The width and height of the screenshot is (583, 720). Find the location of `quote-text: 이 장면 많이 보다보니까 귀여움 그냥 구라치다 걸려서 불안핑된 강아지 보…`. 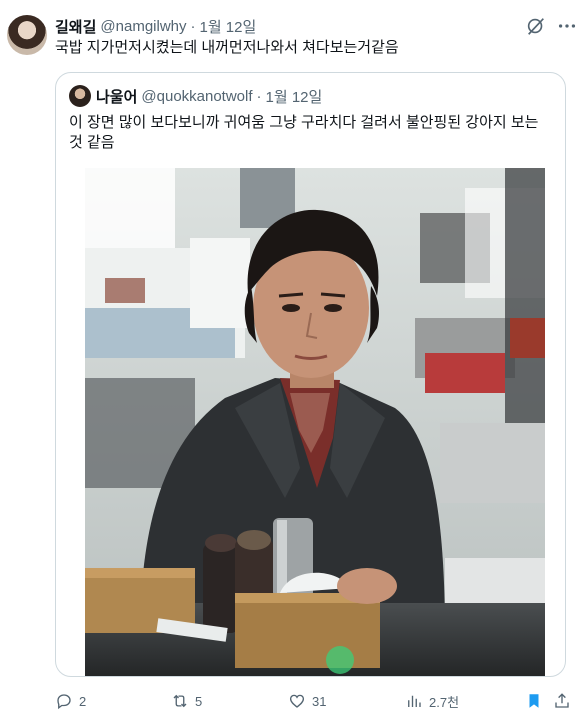

quote-text: 이 장면 많이 보다보니까 귀여움 그냥 구라치다 걸려서 불안핑된 강아지 보… is located at coordinates (304, 132).